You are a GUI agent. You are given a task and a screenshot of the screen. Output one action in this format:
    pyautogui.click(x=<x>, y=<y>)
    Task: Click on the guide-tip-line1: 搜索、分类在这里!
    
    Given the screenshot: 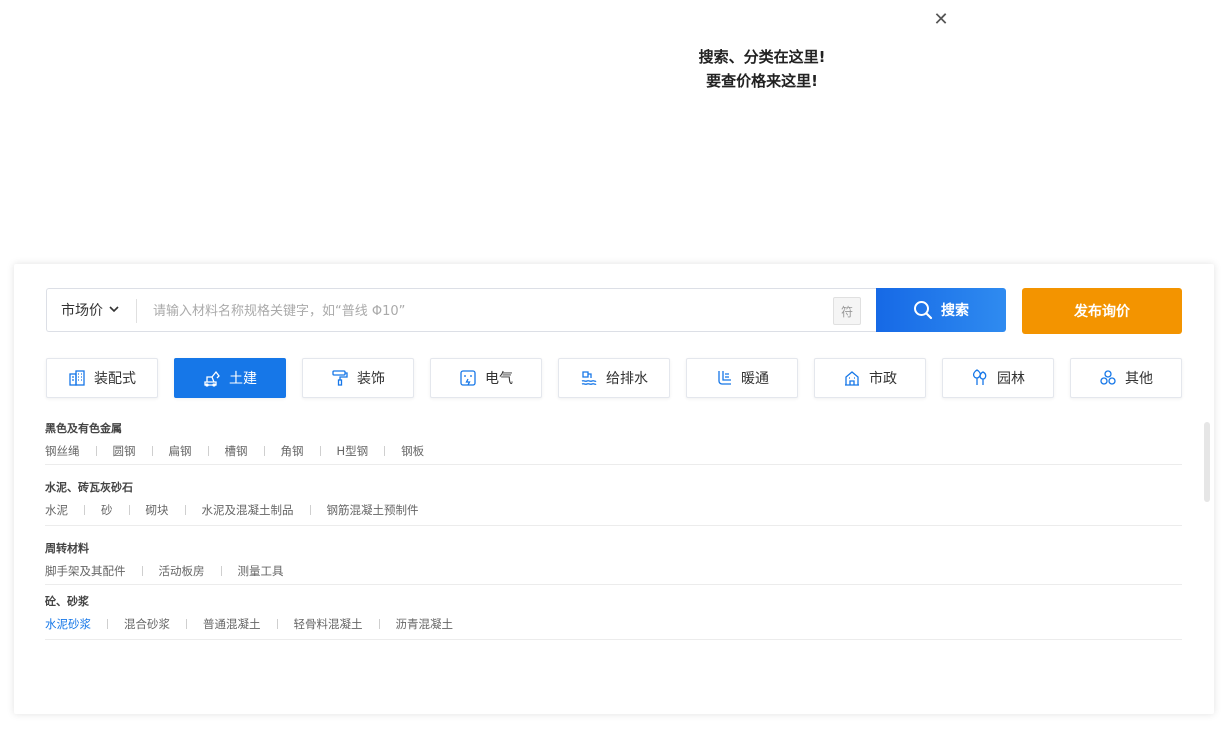 What is the action you would take?
    pyautogui.click(x=762, y=57)
    